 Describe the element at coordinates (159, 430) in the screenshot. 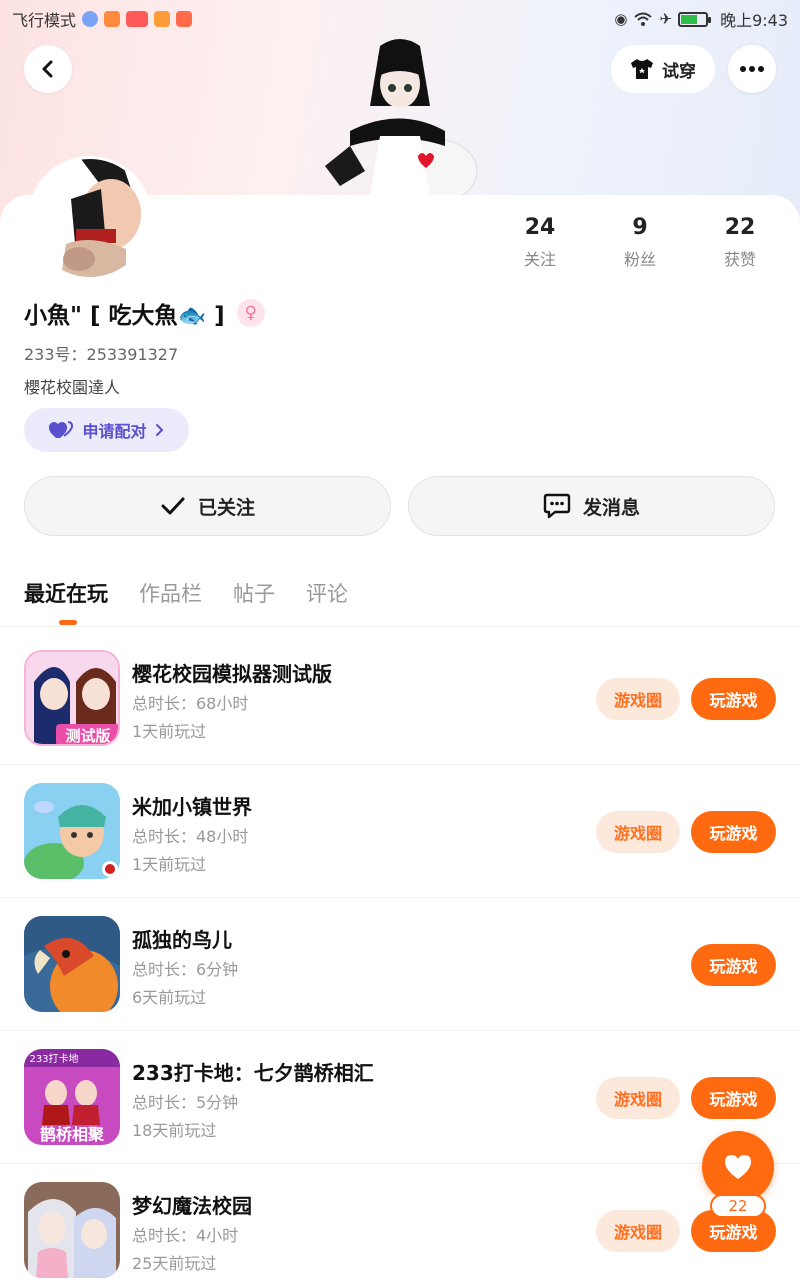

I see `chevron-right-icon` at that location.